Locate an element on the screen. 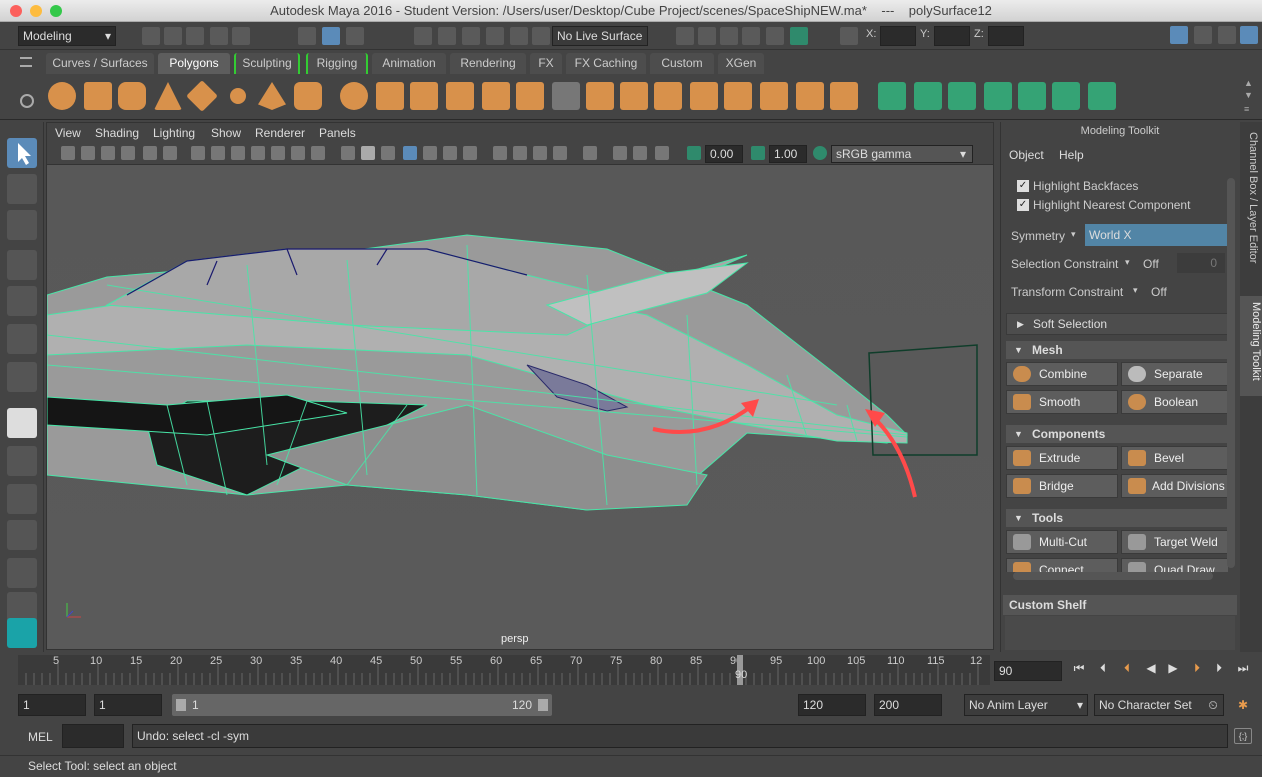  color-management-icon is located at coordinates (820, 153).